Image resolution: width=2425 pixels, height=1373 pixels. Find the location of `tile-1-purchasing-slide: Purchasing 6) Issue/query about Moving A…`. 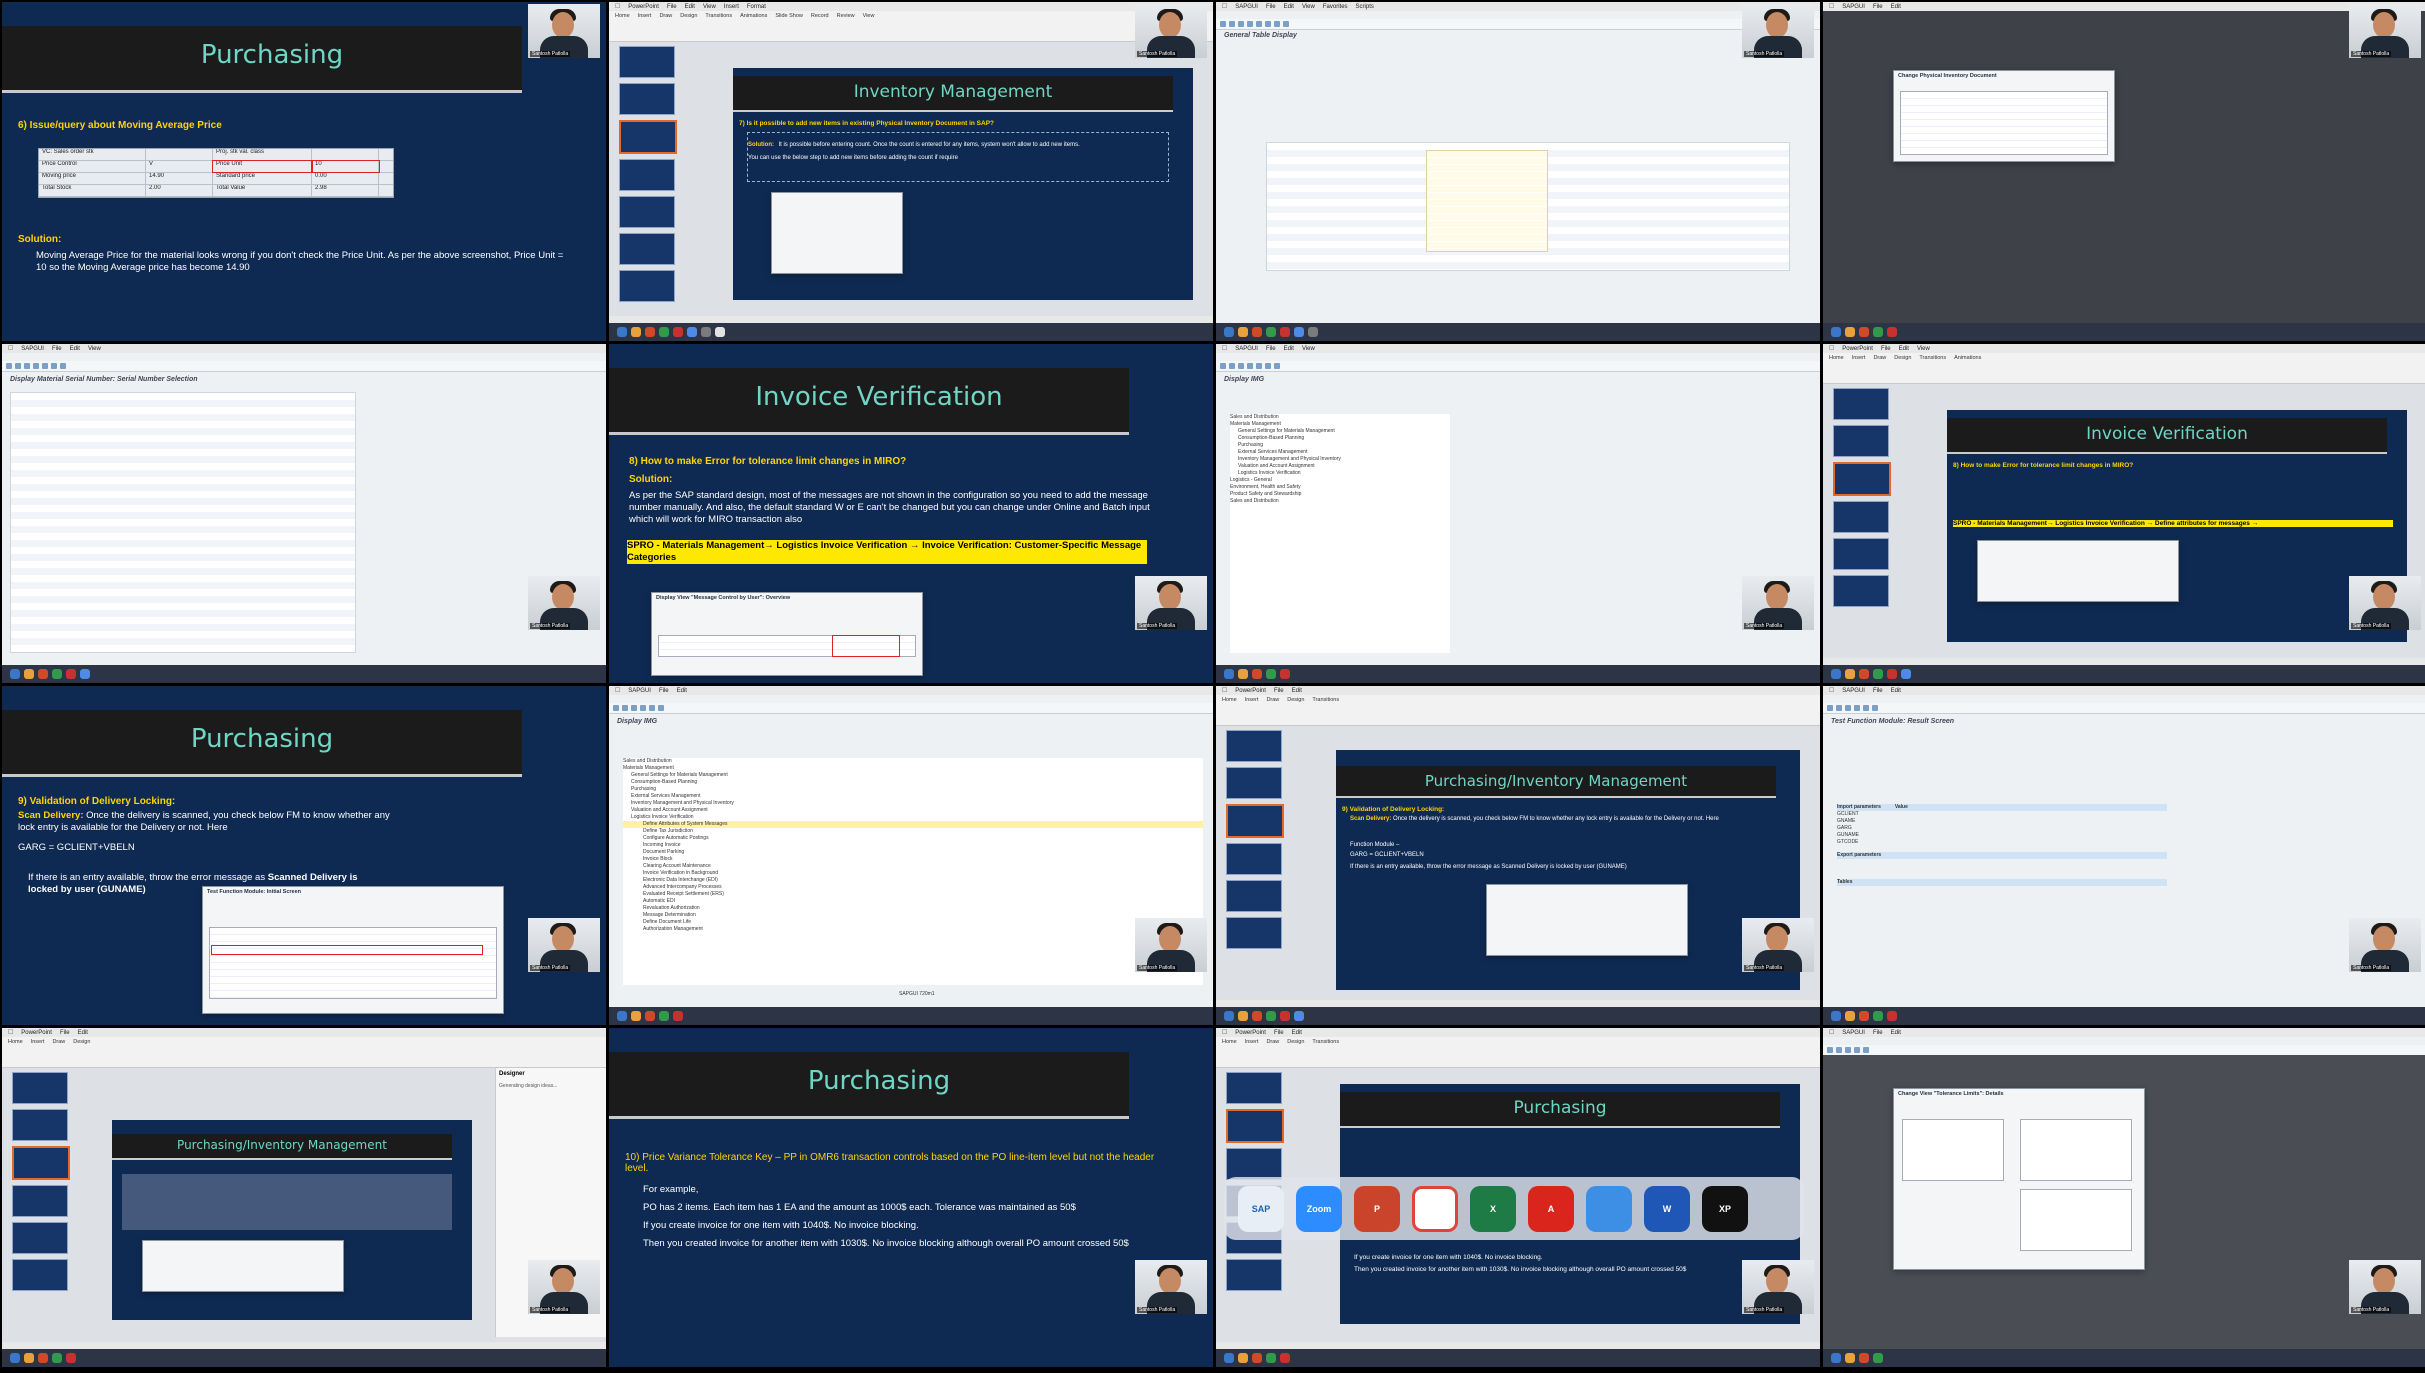

tile-1-purchasing-slide: Purchasing 6) Issue/query about Moving A… is located at coordinates (304, 171).